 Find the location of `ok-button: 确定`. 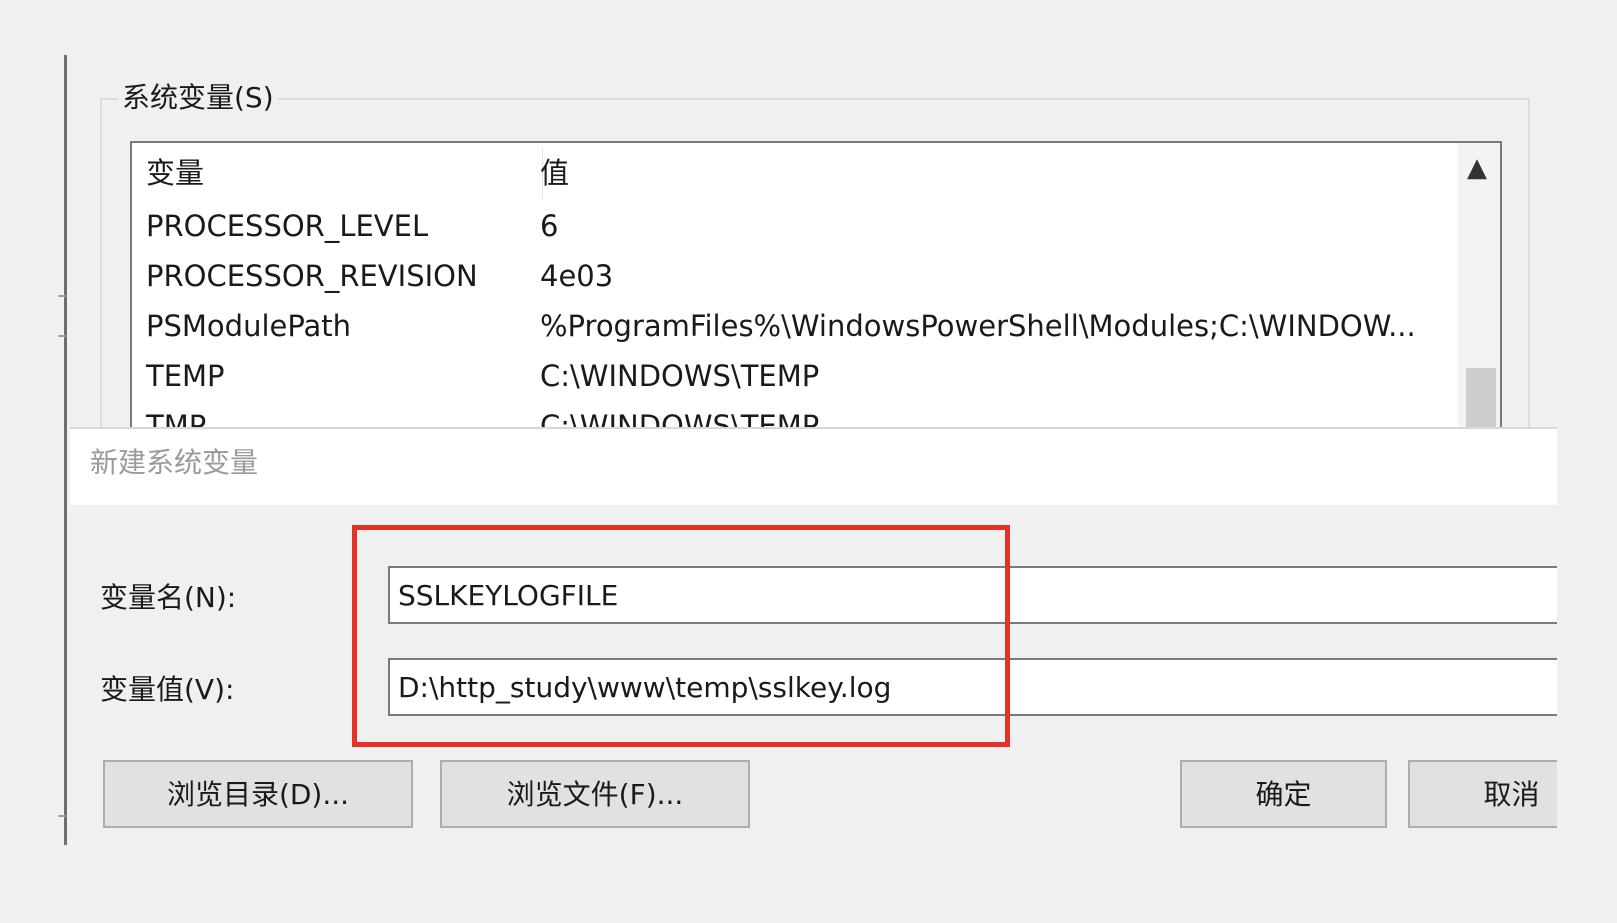

ok-button: 确定 is located at coordinates (1283, 794).